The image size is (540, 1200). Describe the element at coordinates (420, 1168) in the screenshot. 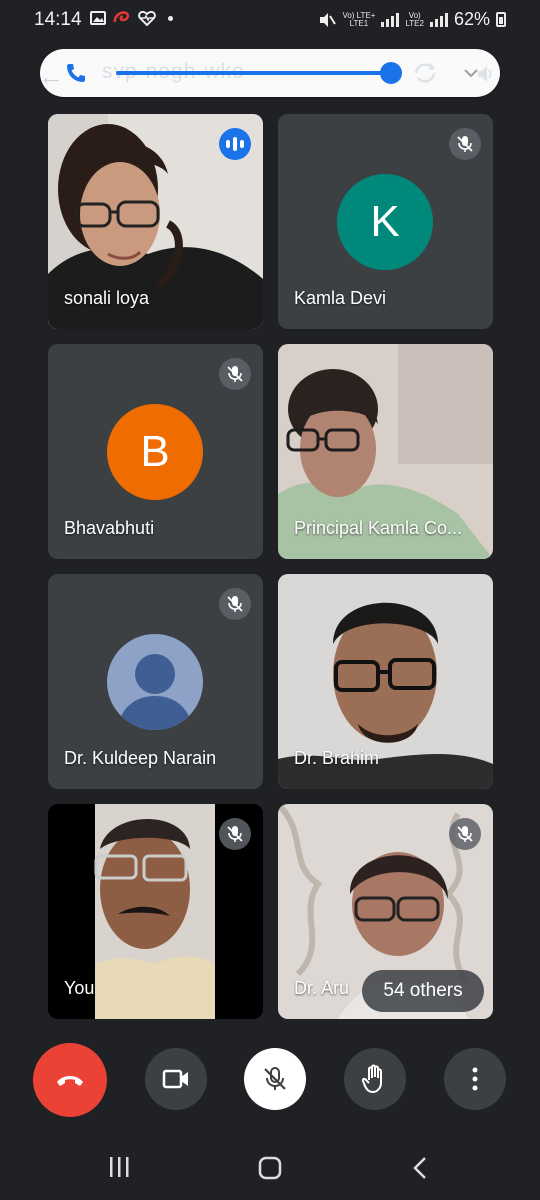

I see `back-icon` at that location.